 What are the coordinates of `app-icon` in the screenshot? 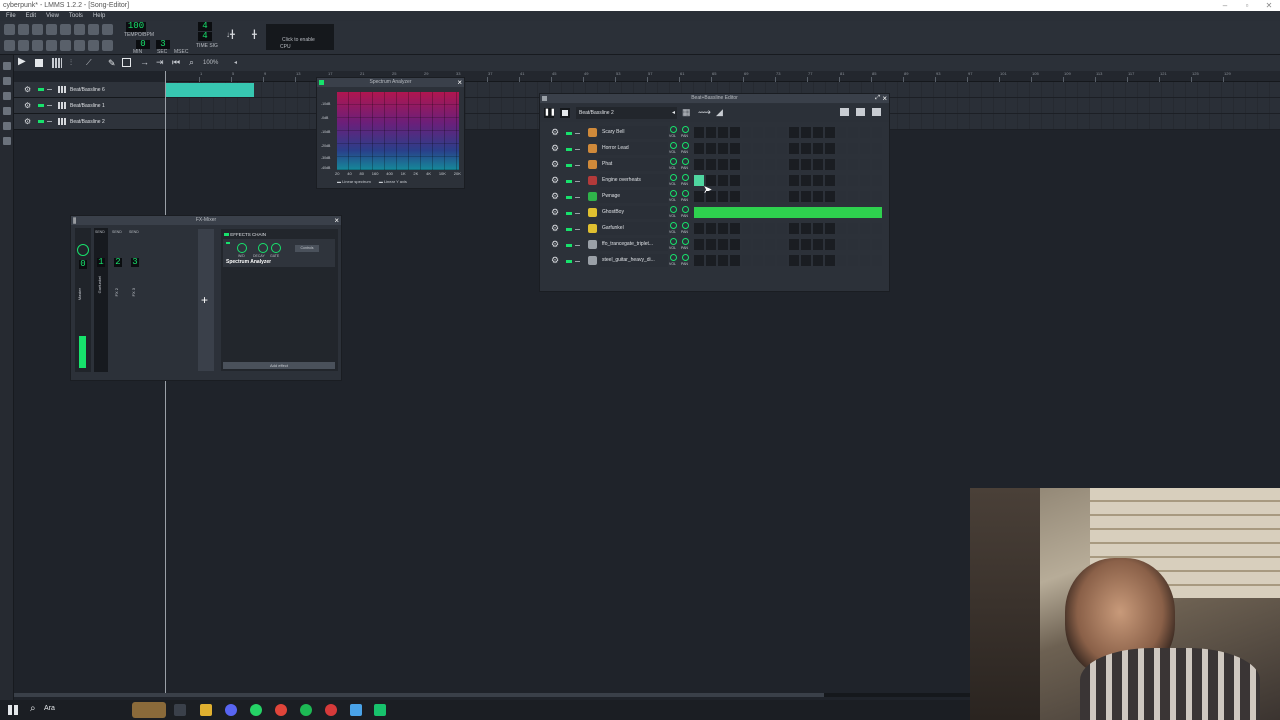 It's located at (356, 710).